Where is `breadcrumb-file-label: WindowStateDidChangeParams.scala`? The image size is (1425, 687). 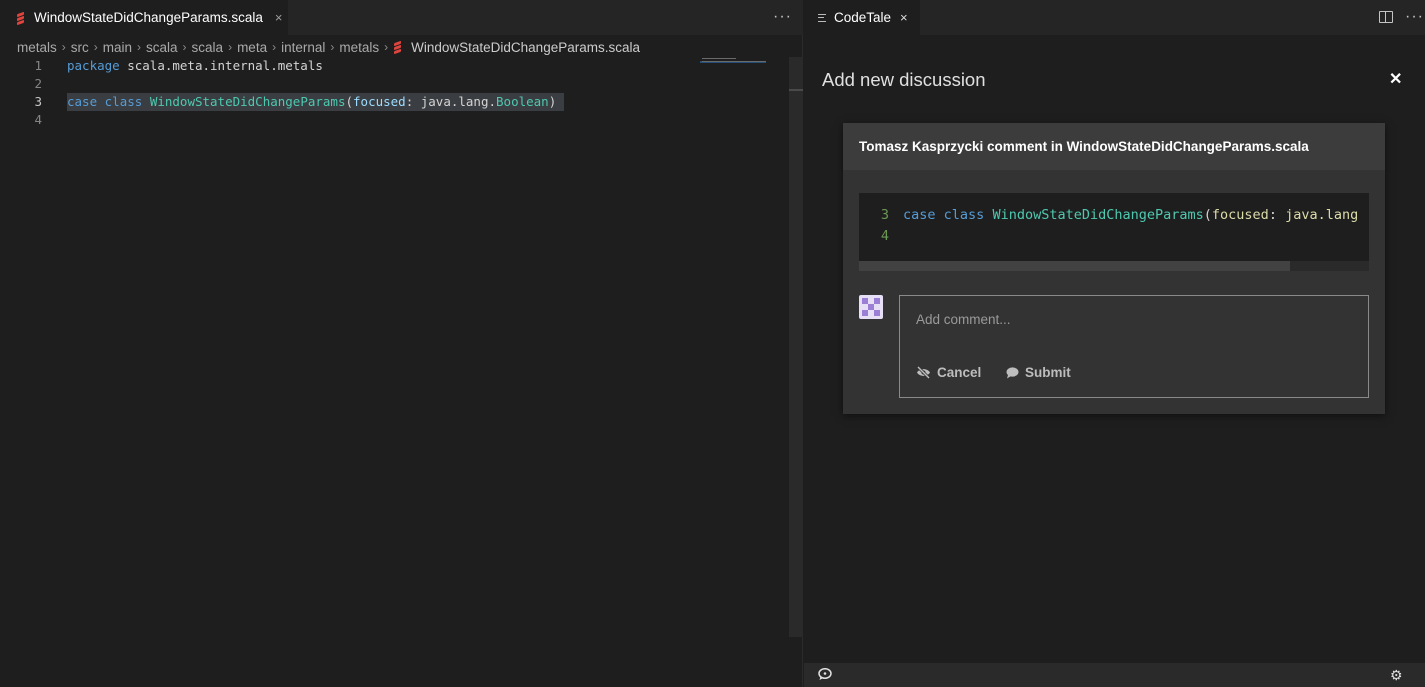
breadcrumb-file-label: WindowStateDidChangeParams.scala is located at coordinates (525, 47).